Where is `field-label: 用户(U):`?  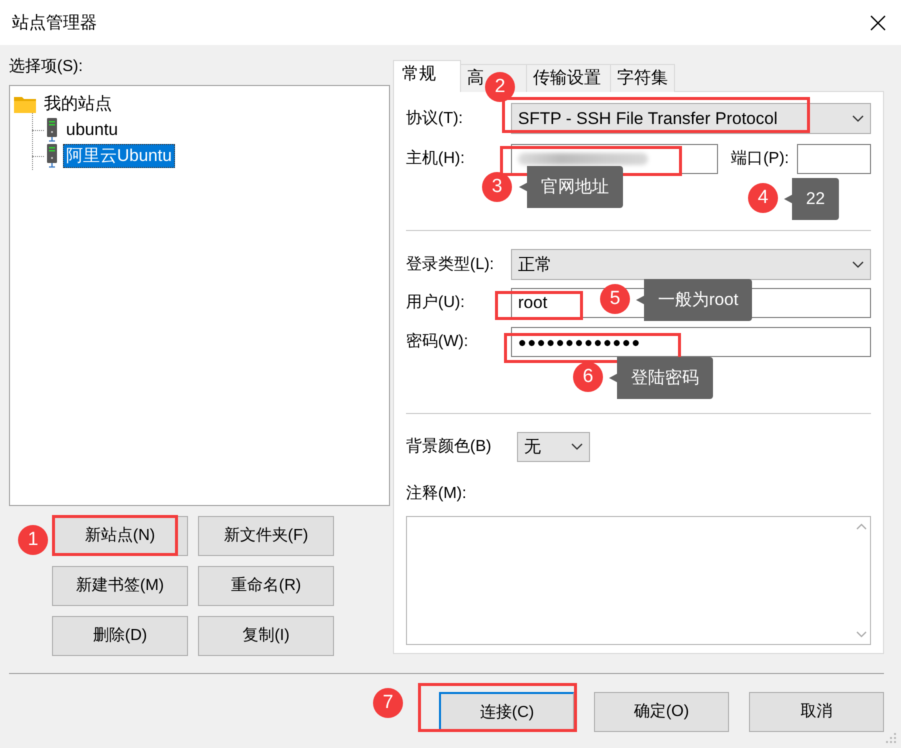 field-label: 用户(U): is located at coordinates (436, 302).